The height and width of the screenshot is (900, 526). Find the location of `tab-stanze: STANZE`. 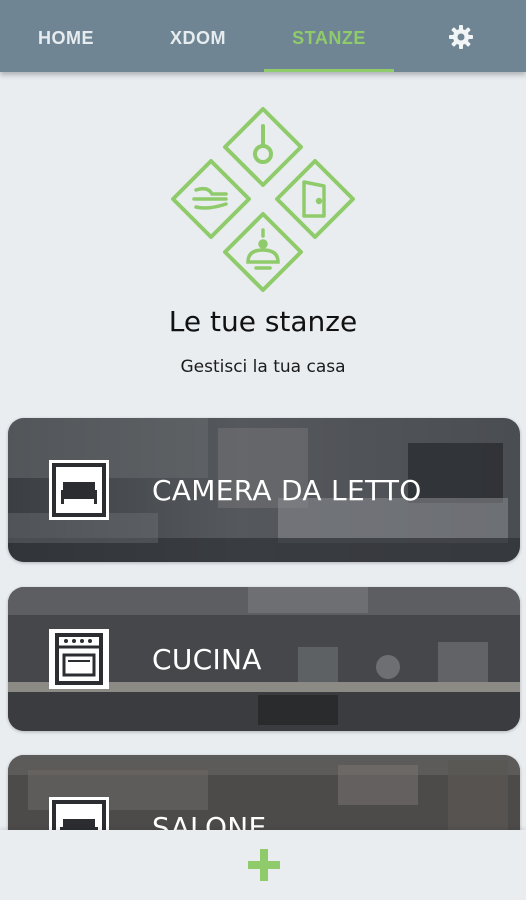

tab-stanze: STANZE is located at coordinates (329, 36).